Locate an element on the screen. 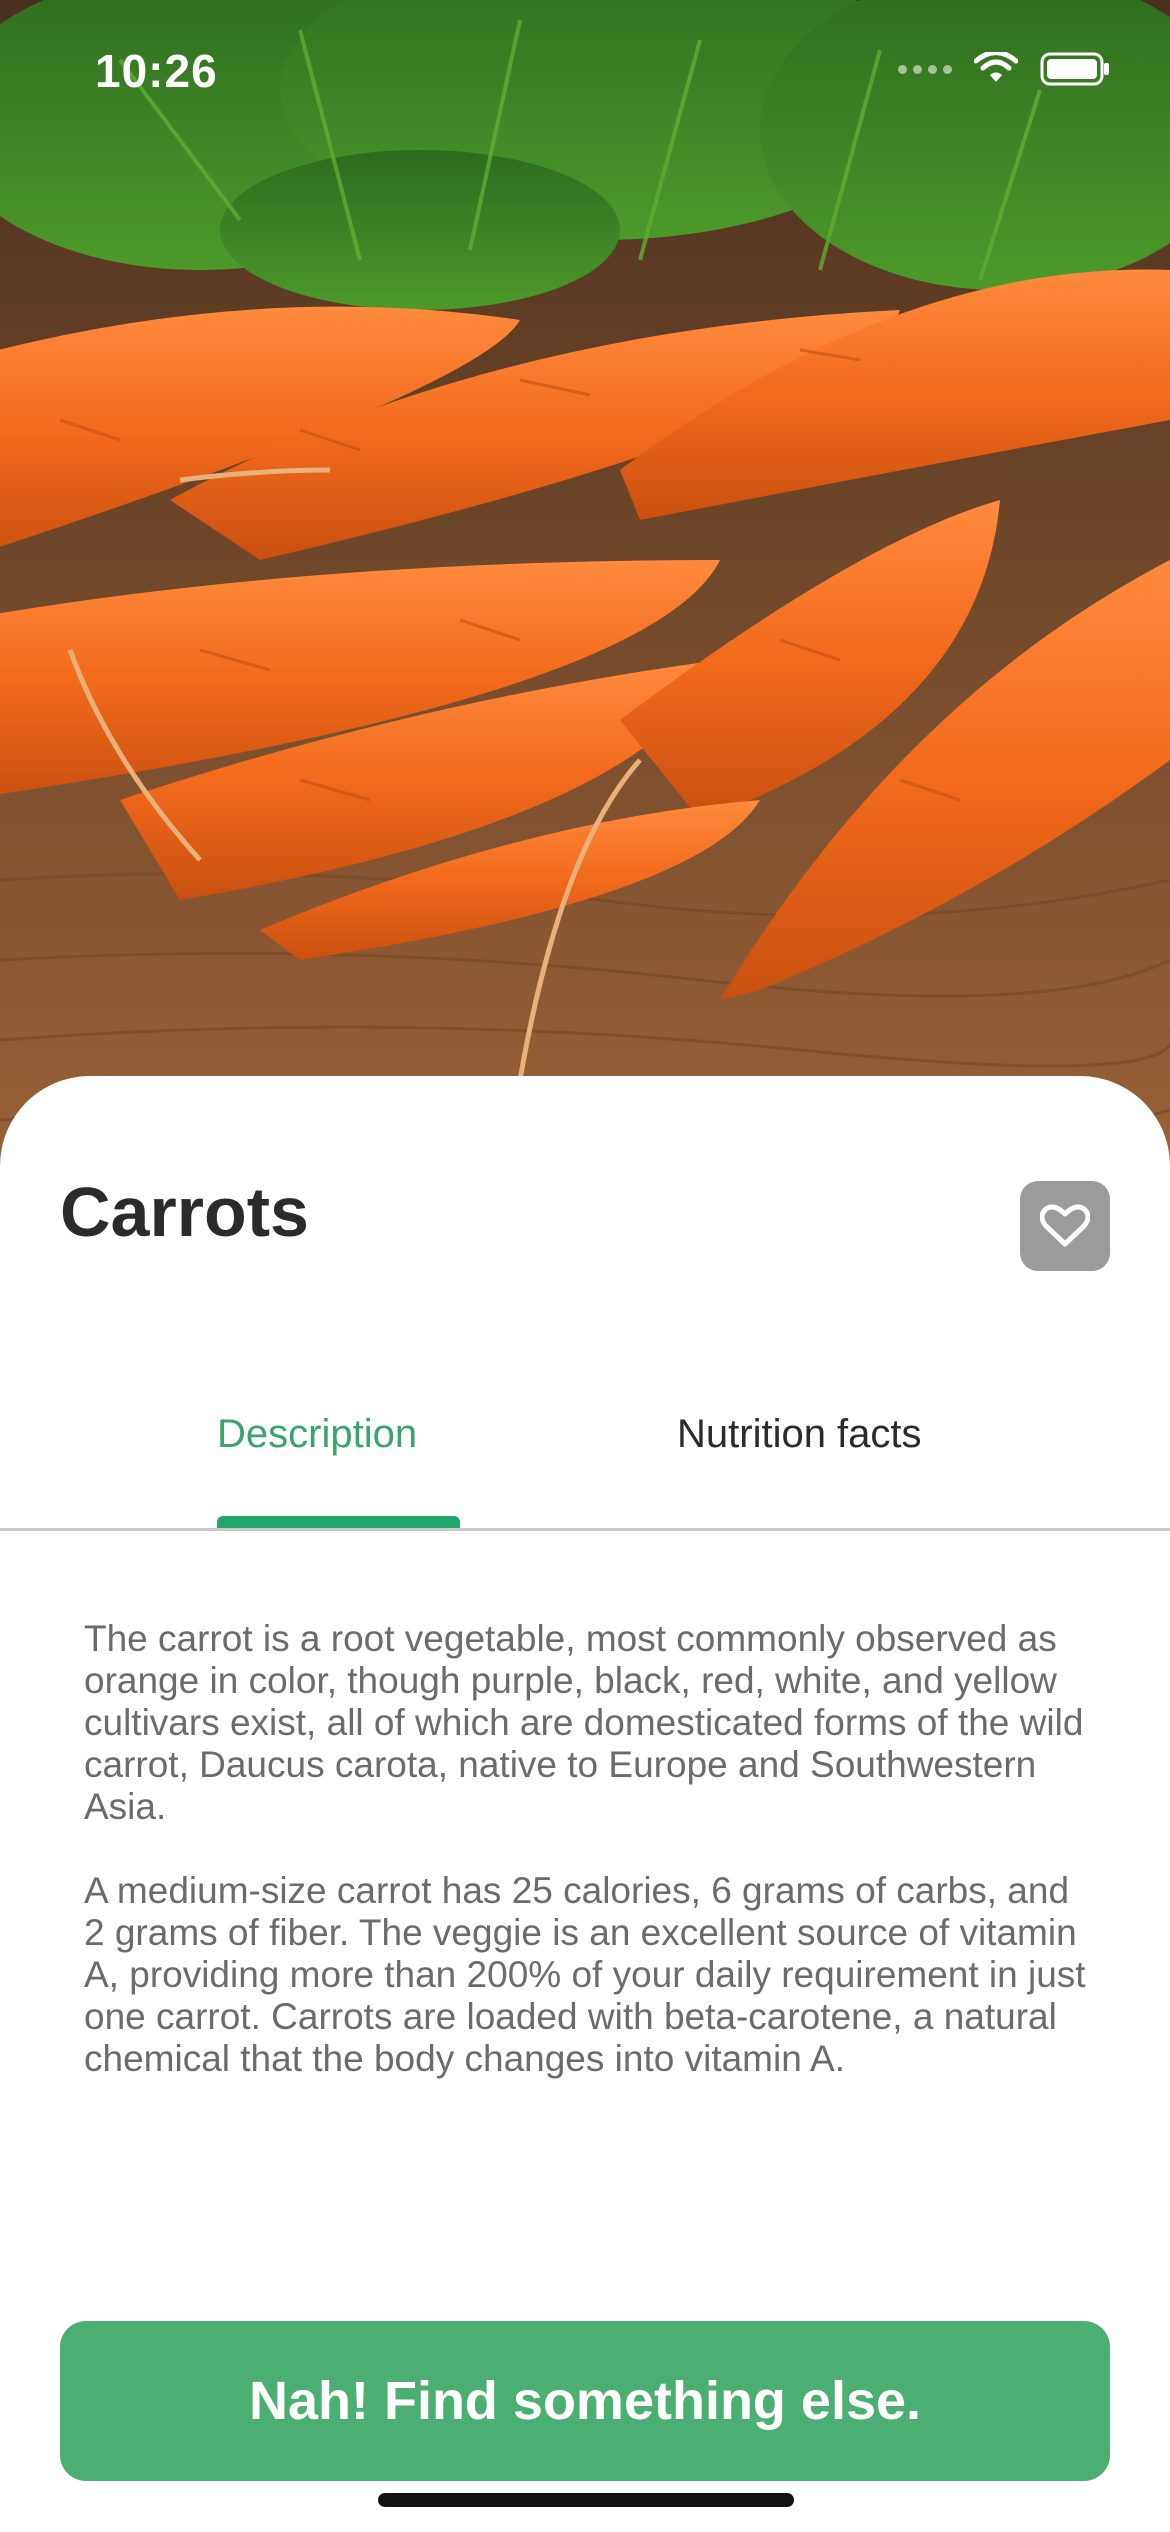  tab-nutrition-facts: Nutrition facts is located at coordinates (799, 1434).